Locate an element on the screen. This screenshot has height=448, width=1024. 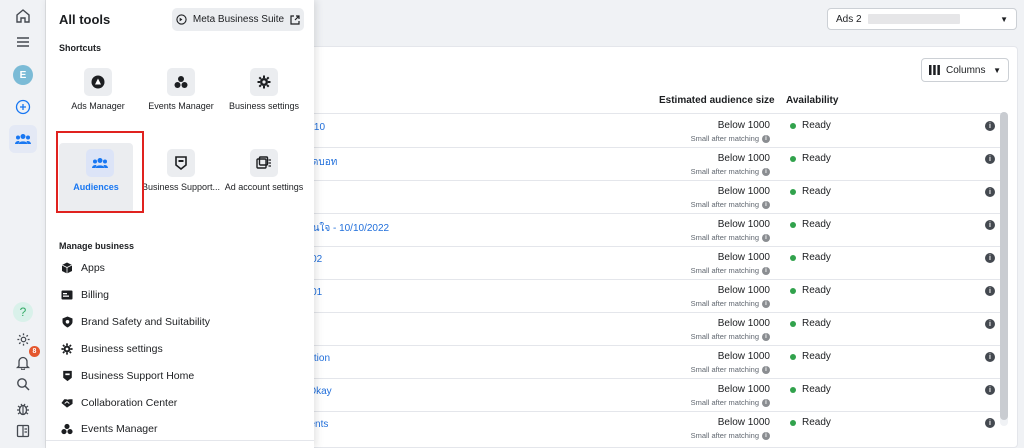
events-manager-icon is located at coordinates (67, 429).